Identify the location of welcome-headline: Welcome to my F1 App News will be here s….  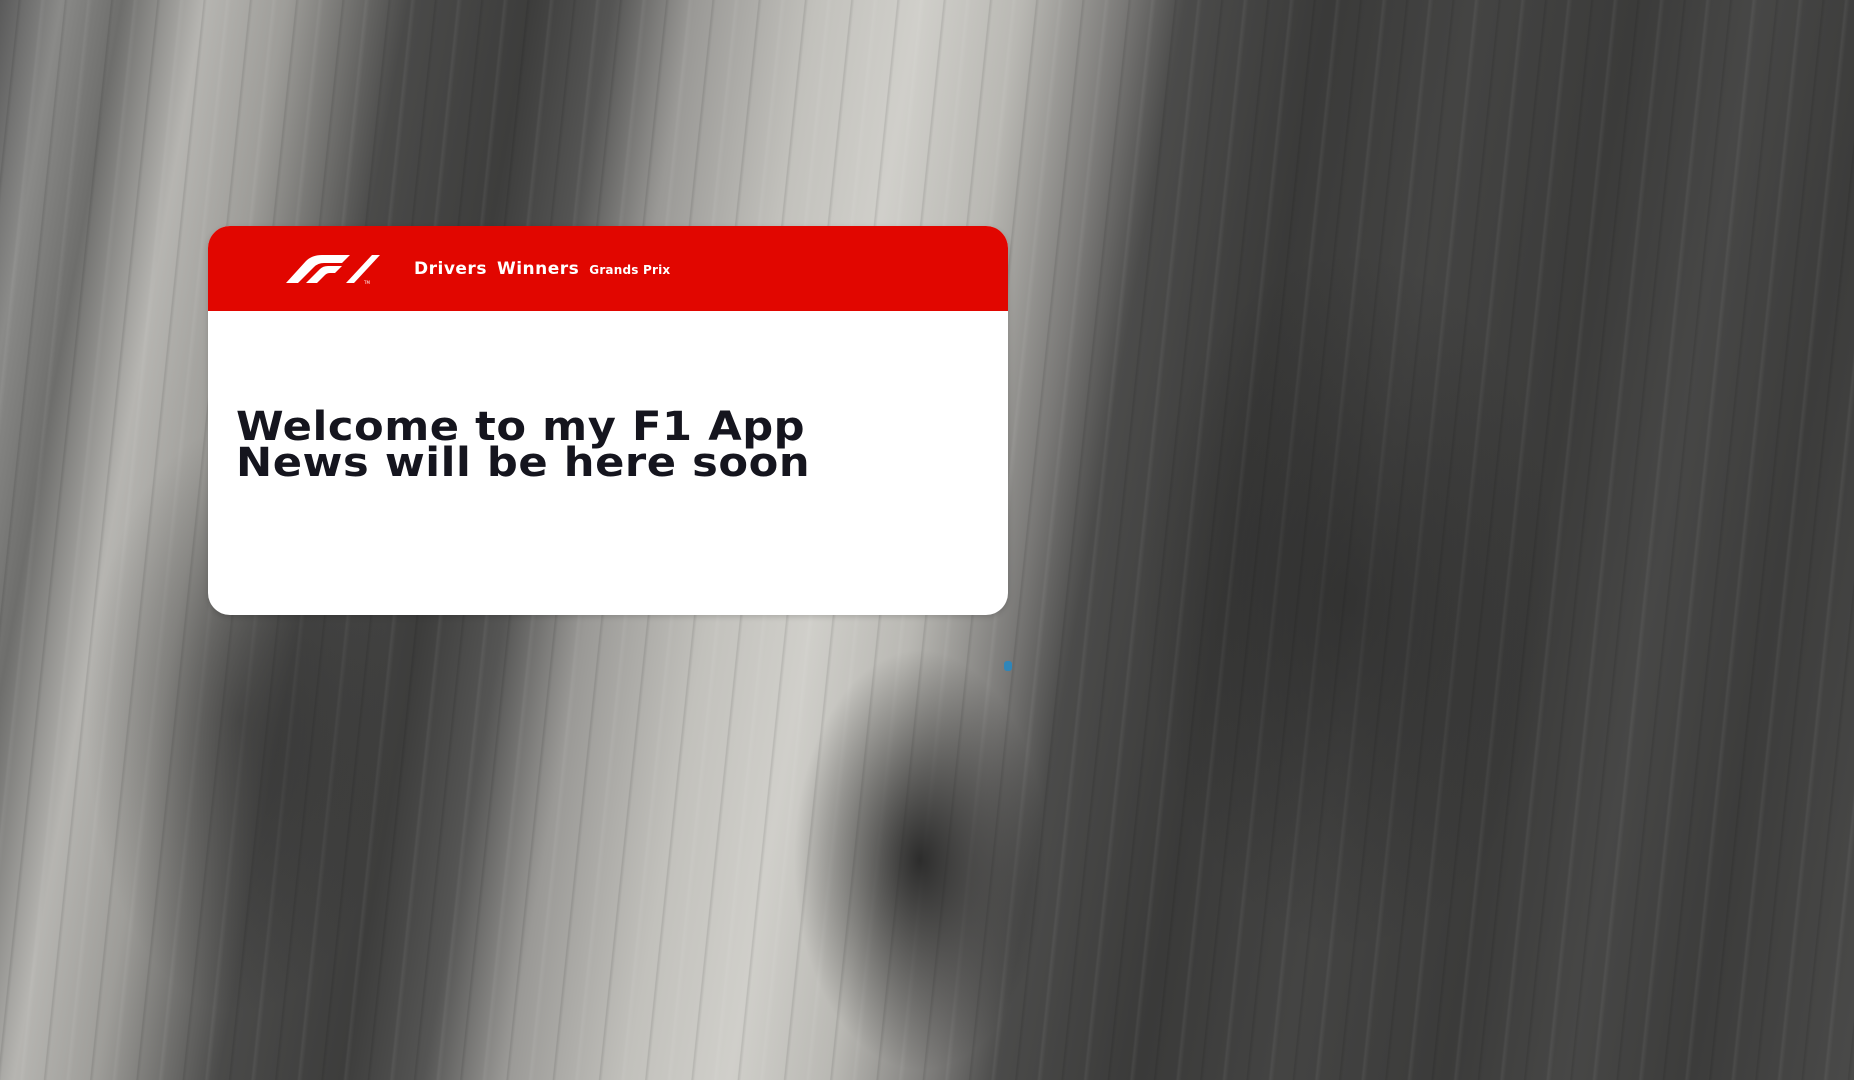
(622, 398).